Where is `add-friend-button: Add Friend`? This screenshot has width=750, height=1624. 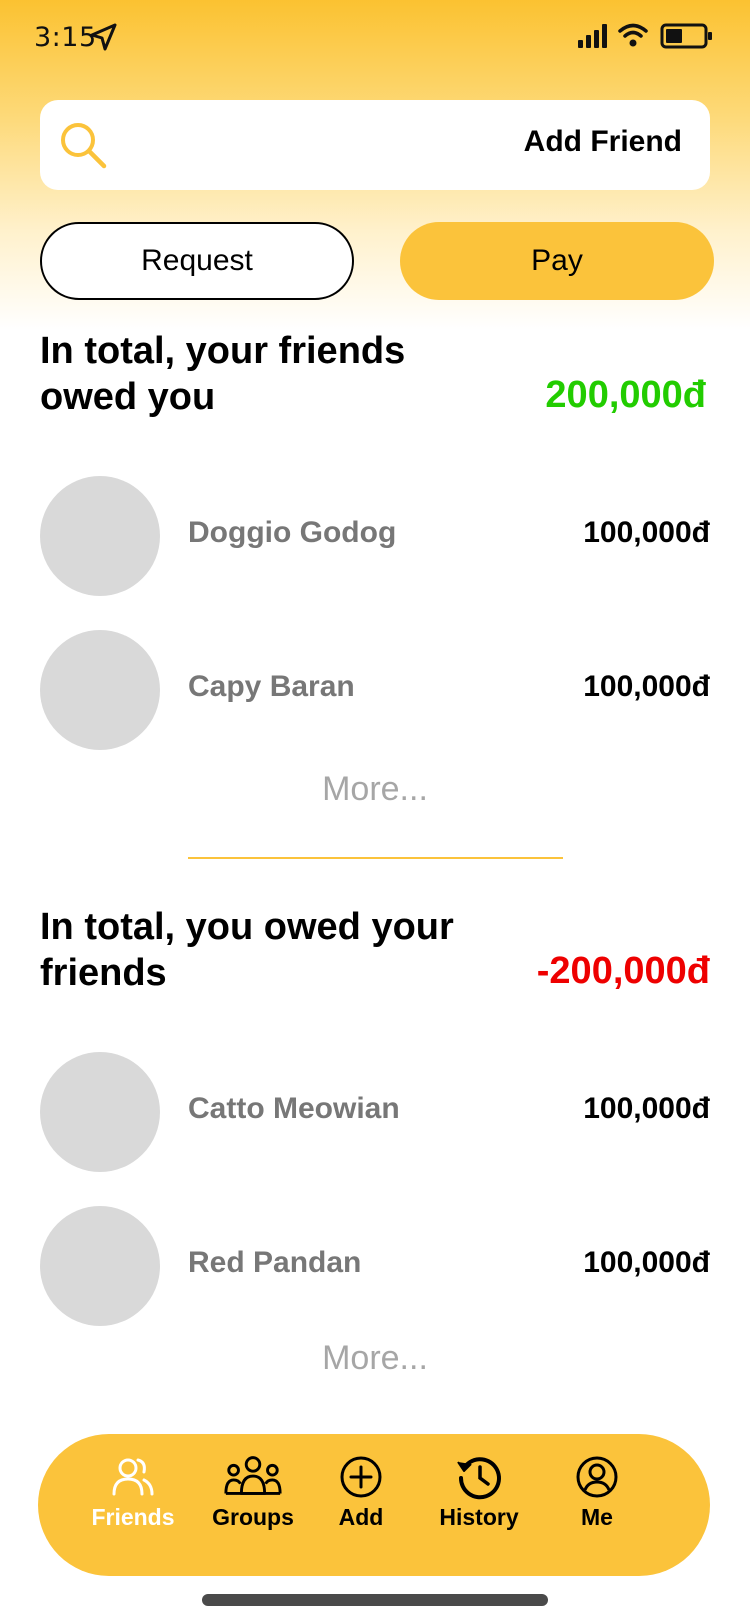 add-friend-button: Add Friend is located at coordinates (603, 142).